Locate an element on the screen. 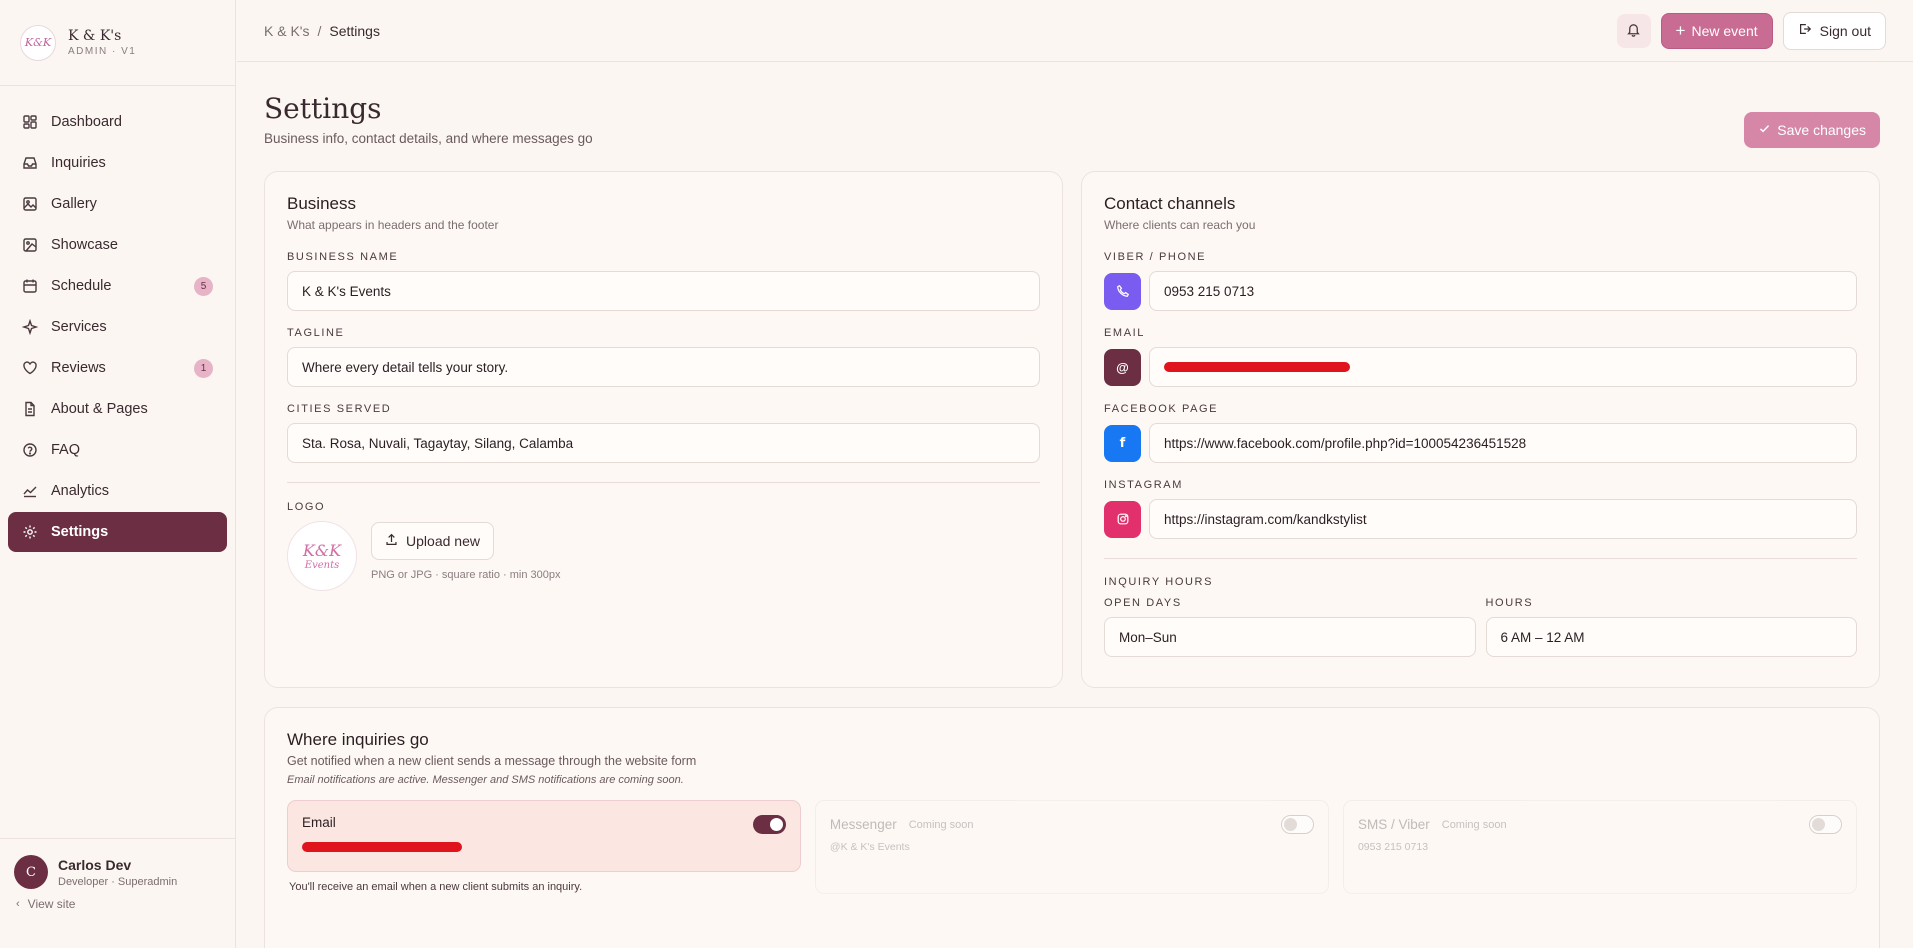 The height and width of the screenshot is (948, 1913). upload-label: Upload new is located at coordinates (443, 541).